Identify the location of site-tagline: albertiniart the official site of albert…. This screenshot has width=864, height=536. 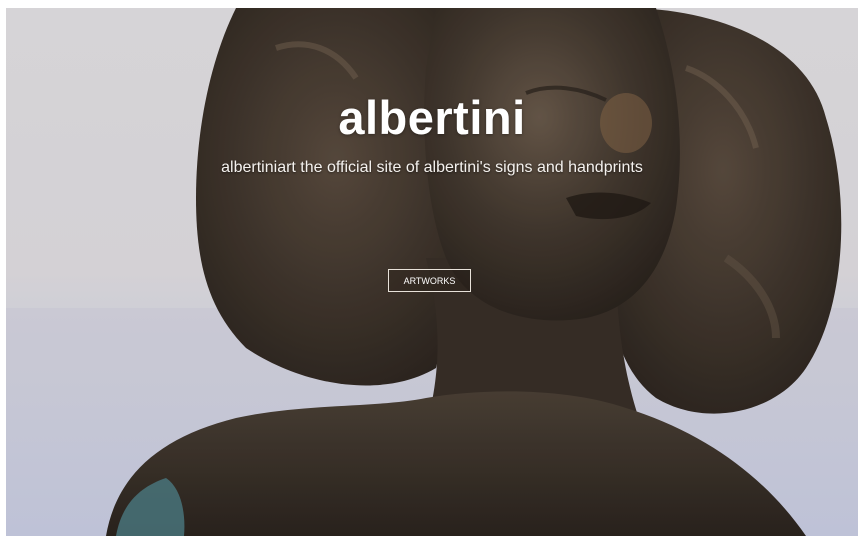
(432, 167).